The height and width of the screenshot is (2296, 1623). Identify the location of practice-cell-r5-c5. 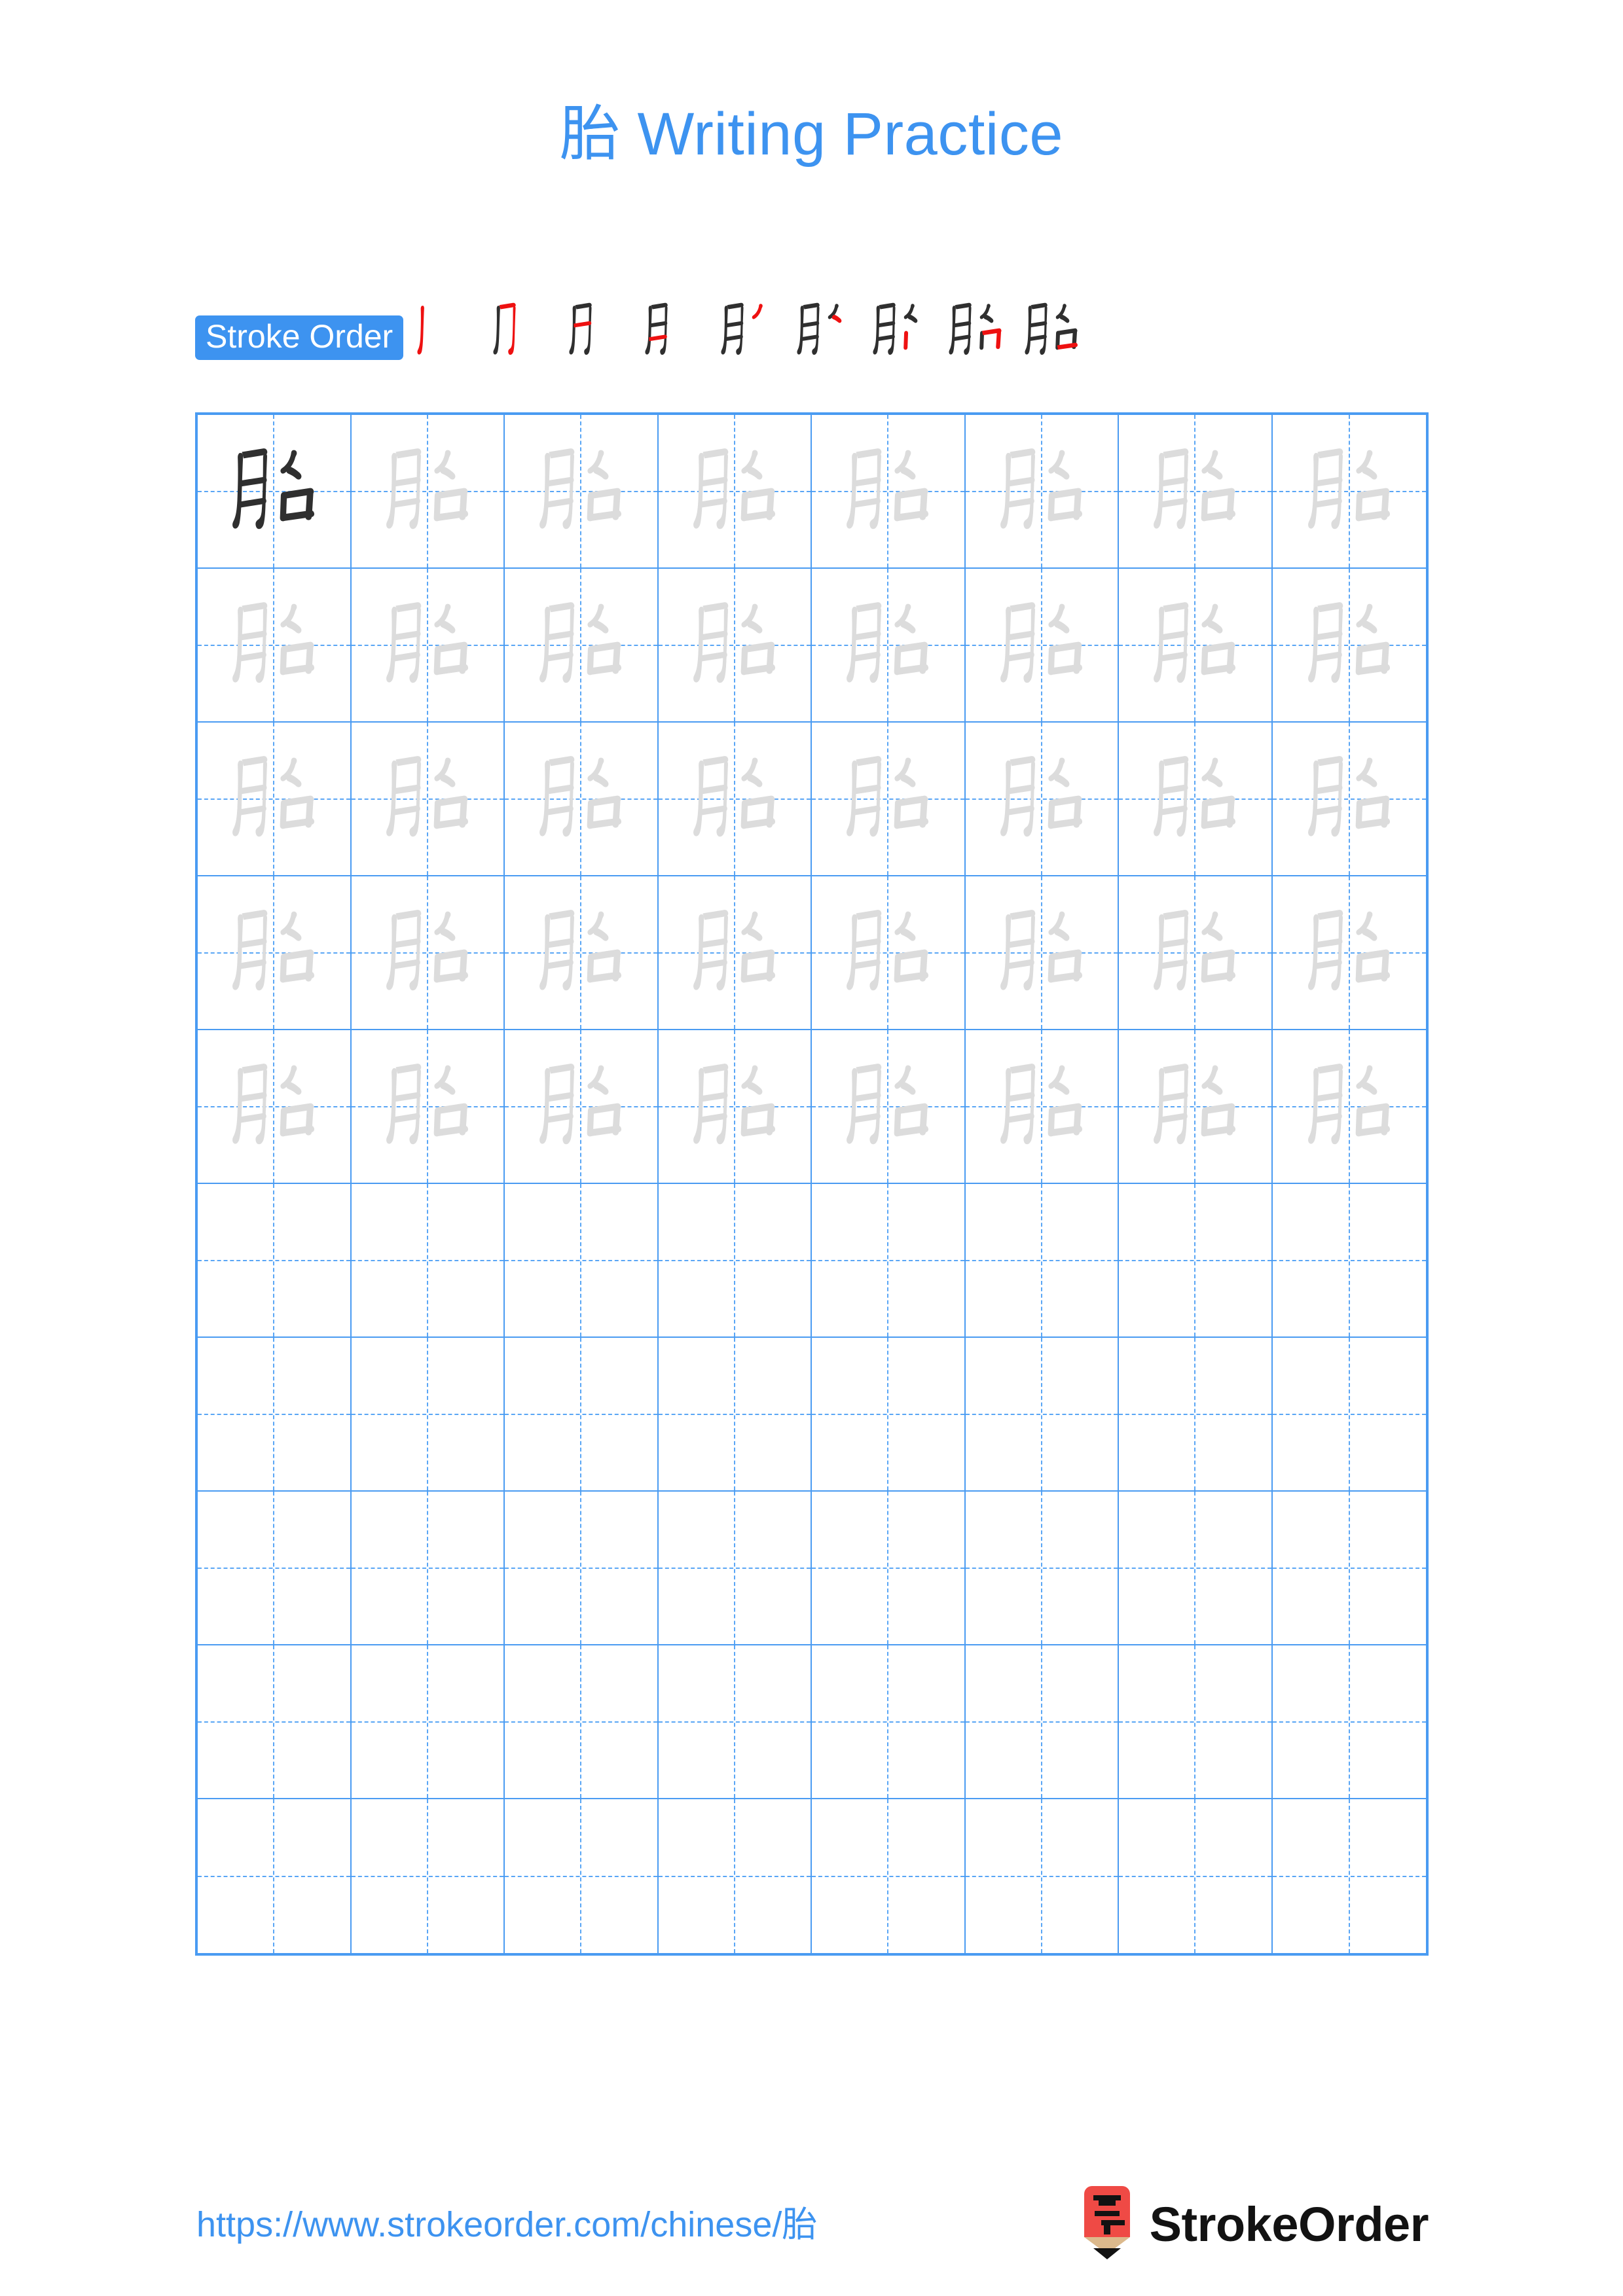
(889, 1107).